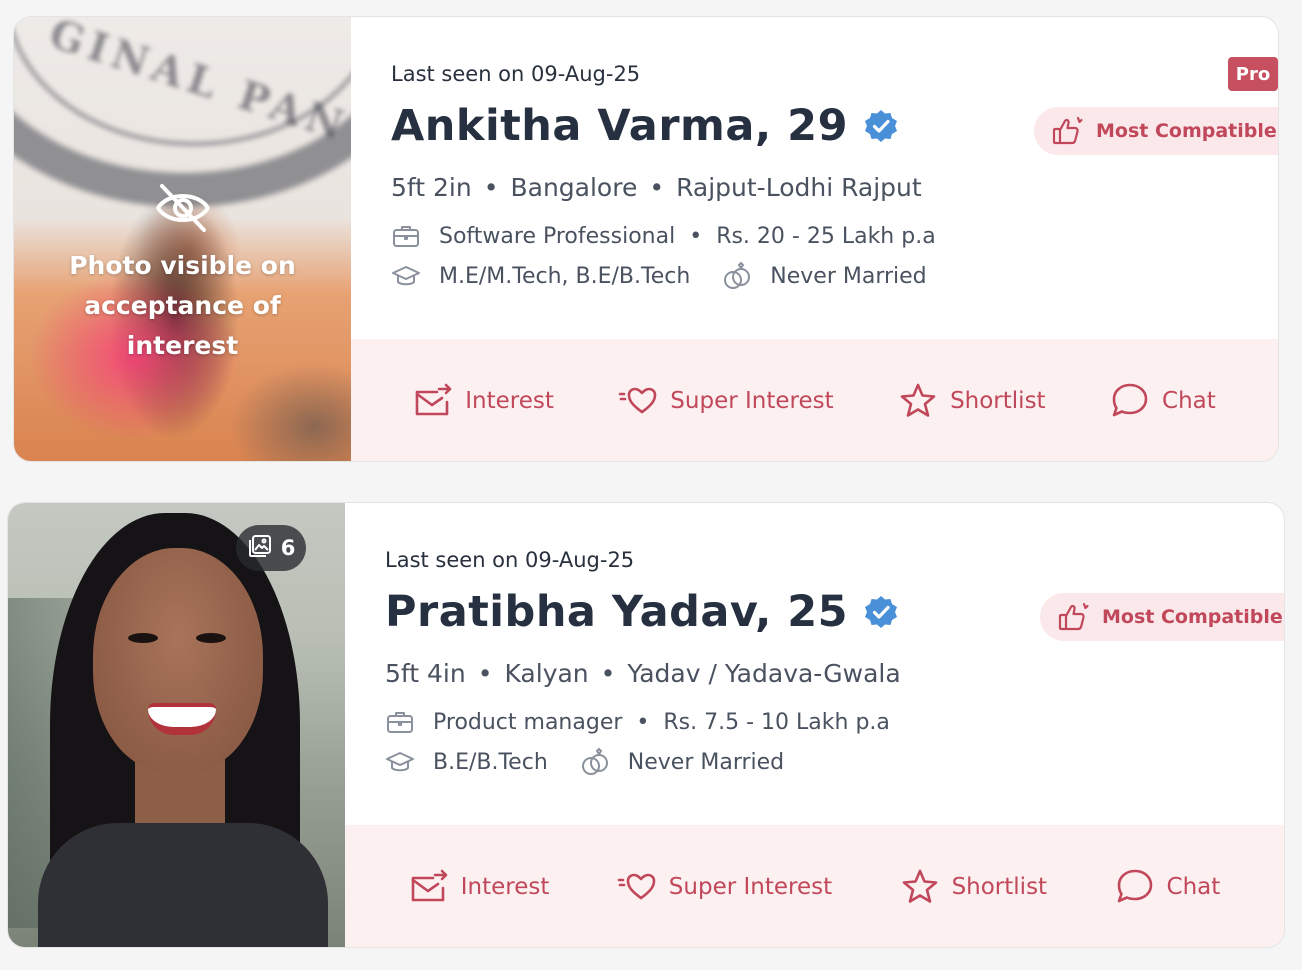  Describe the element at coordinates (826, 236) in the screenshot. I see `income: Rs. 20 - 25 Lakh p.a` at that location.